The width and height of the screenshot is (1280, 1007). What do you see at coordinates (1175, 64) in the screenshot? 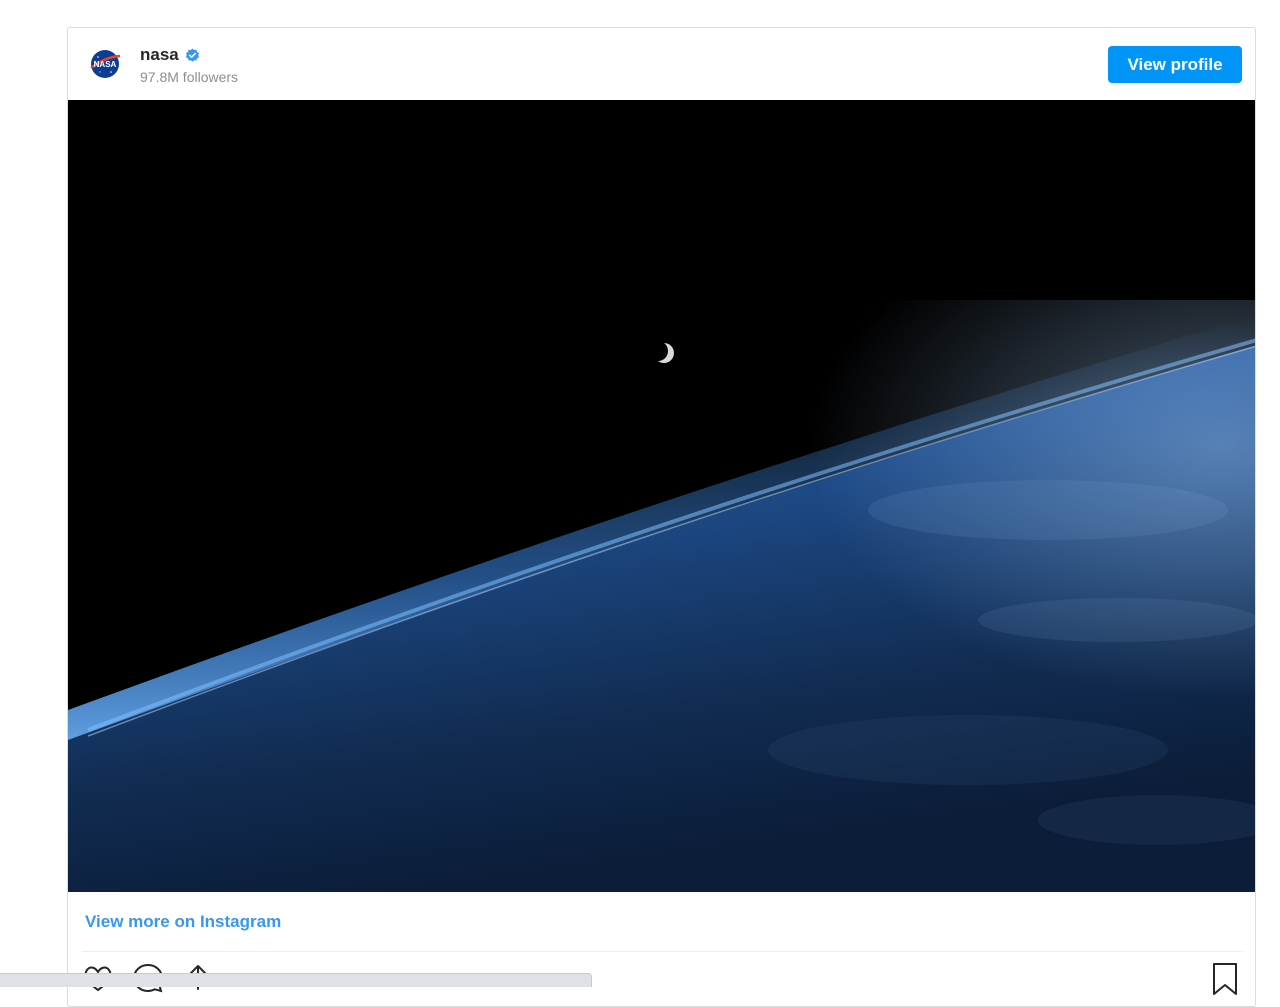
I see `view-profile-button: View profile` at bounding box center [1175, 64].